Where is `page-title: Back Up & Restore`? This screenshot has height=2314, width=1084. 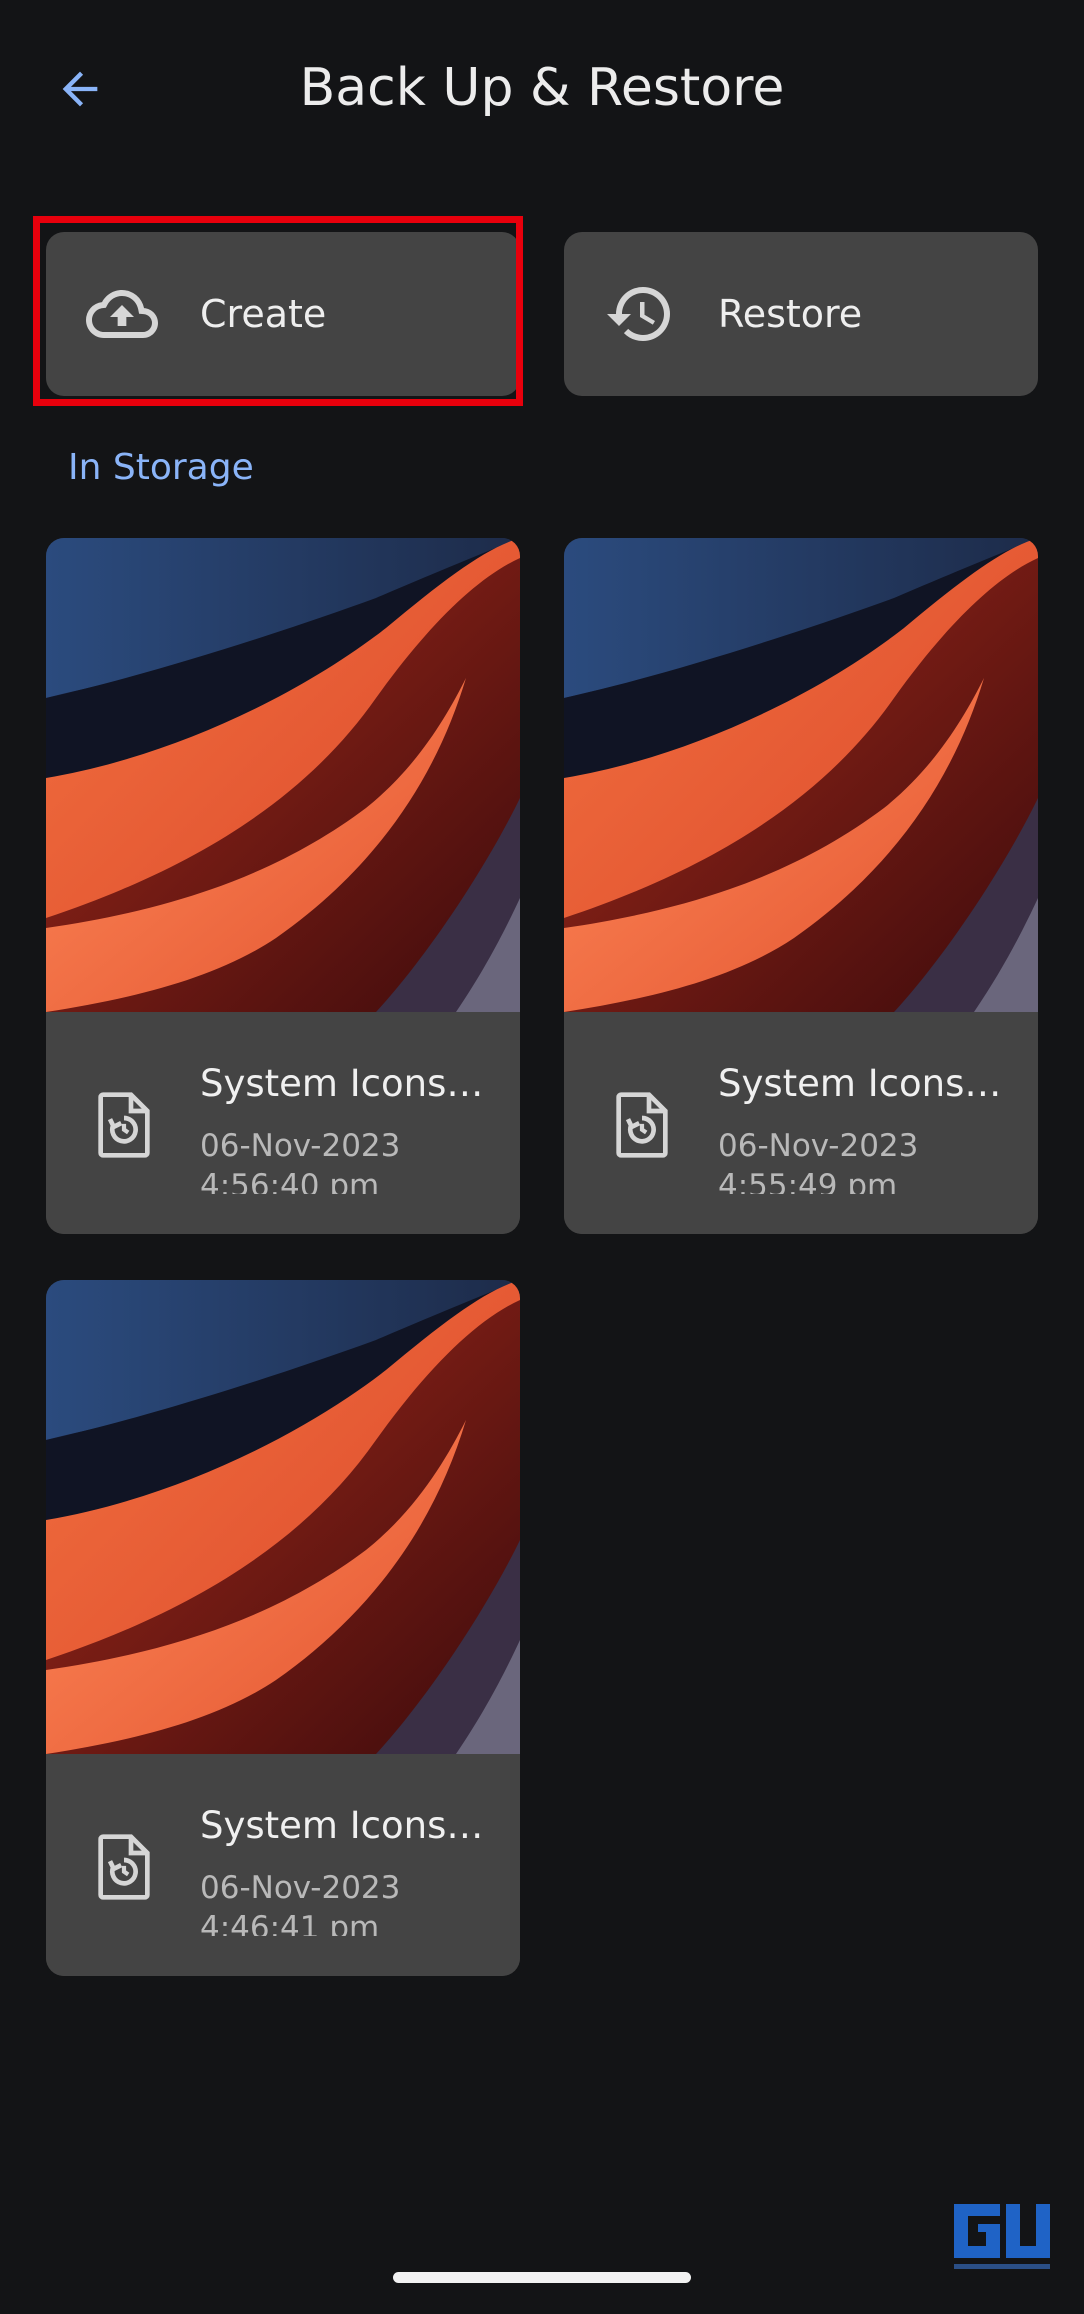 page-title: Back Up & Restore is located at coordinates (542, 88).